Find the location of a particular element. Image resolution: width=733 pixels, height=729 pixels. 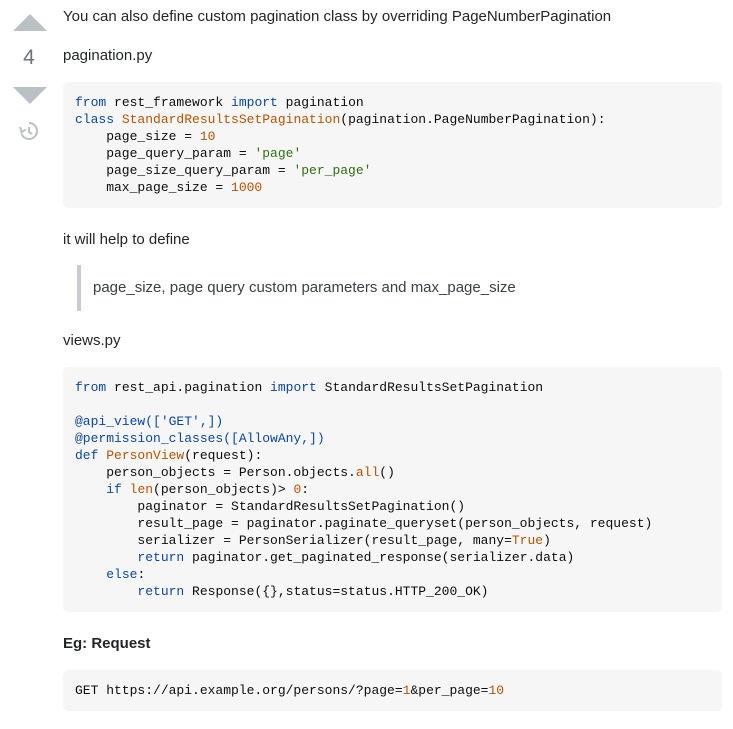

code-token: PersonView is located at coordinates (145, 455).